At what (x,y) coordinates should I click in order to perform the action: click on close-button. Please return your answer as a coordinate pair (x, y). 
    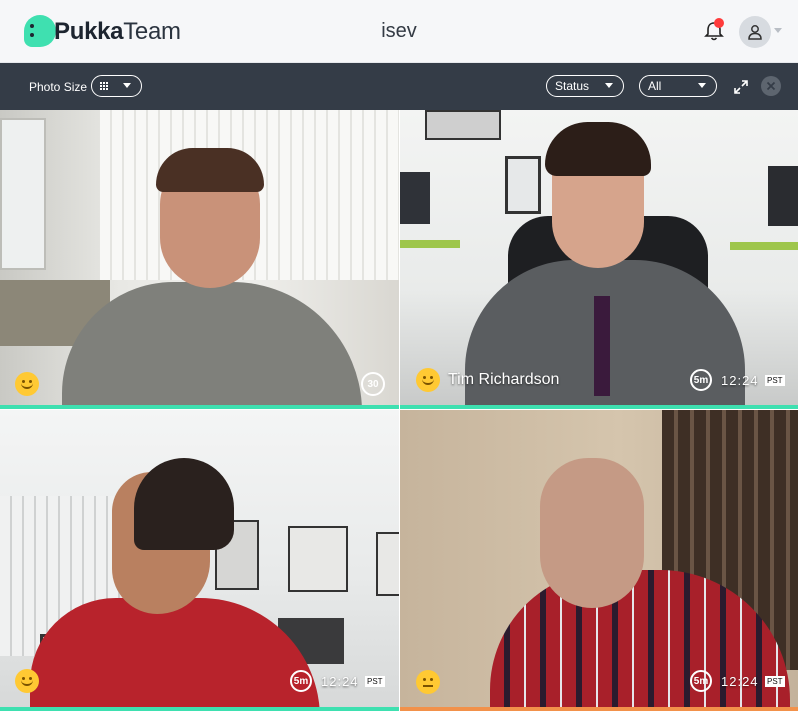
    Looking at the image, I should click on (771, 86).